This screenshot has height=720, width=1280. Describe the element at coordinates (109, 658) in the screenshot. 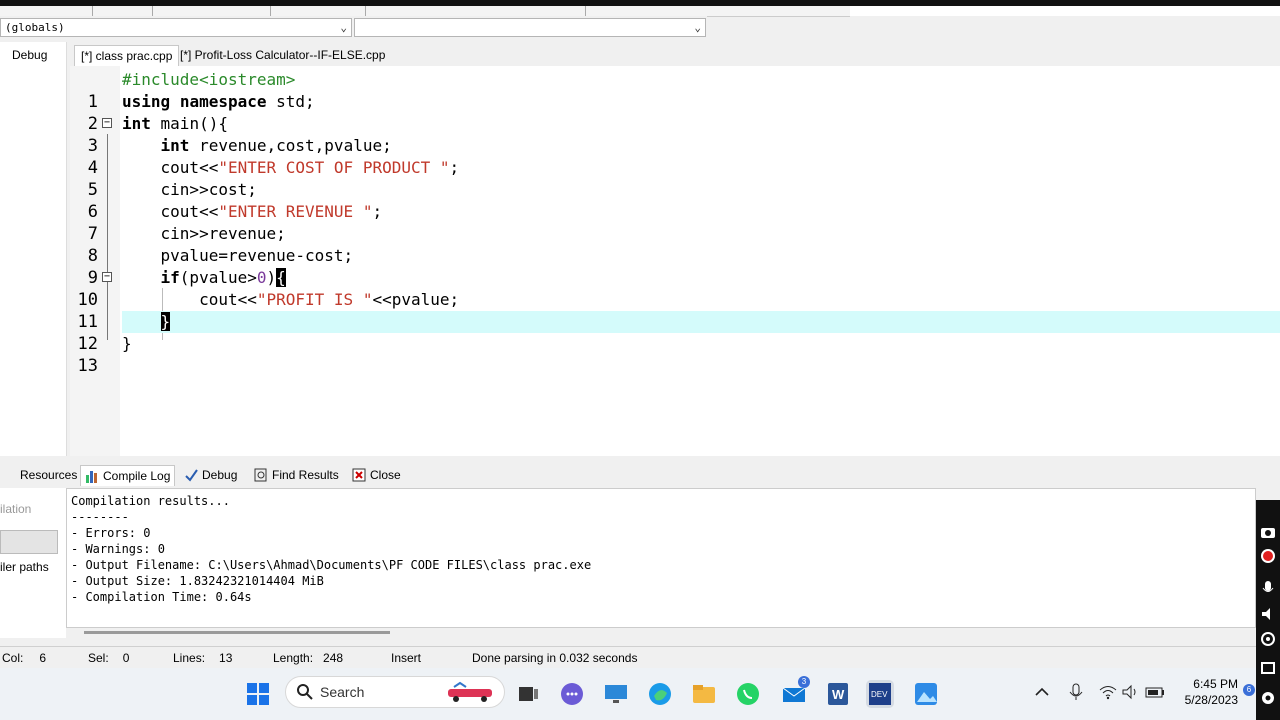

I see `status-sel: Sel: 0` at that location.